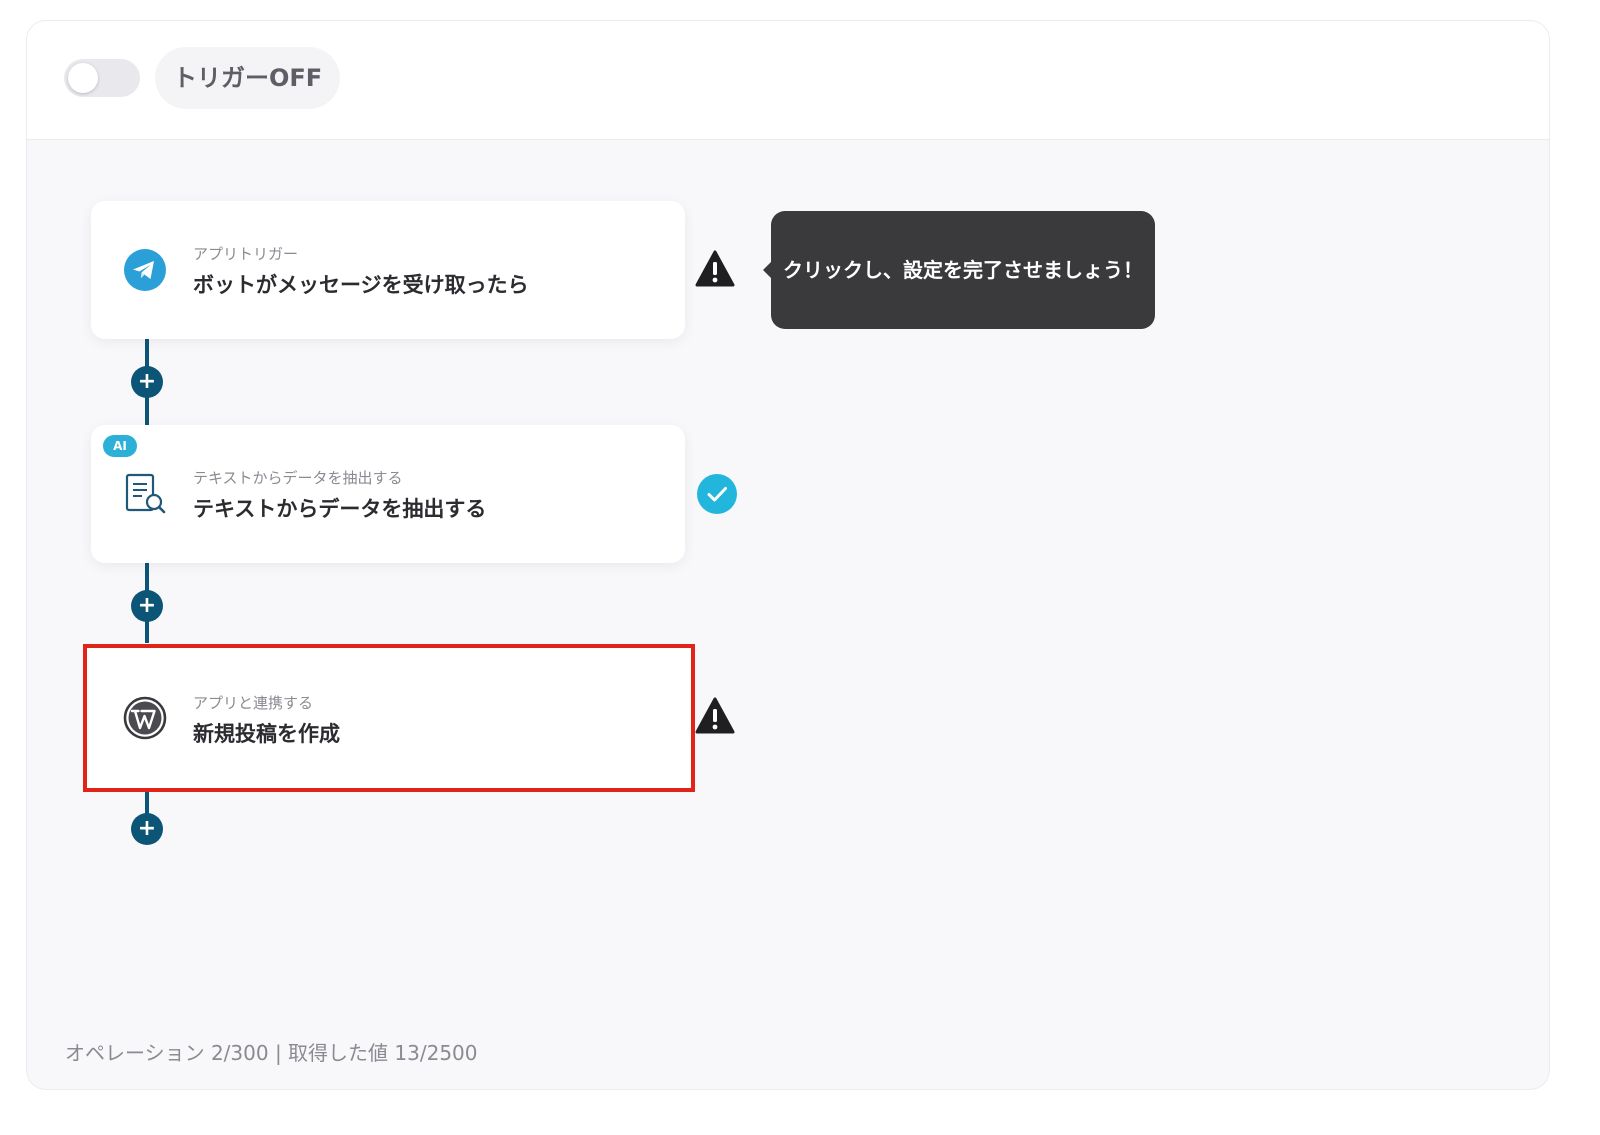 This screenshot has height=1135, width=1600. Describe the element at coordinates (959, 270) in the screenshot. I see `setup-tooltip: クリックし、設定を完了させましょう！` at that location.